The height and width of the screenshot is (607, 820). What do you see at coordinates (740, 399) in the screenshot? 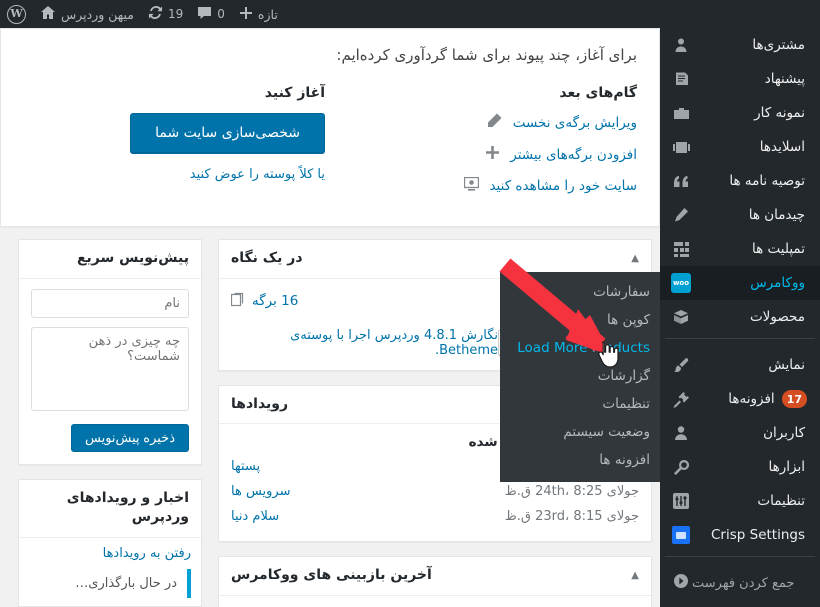
I see `sidebar-item-plugins: افزونه‌ها 17` at bounding box center [740, 399].